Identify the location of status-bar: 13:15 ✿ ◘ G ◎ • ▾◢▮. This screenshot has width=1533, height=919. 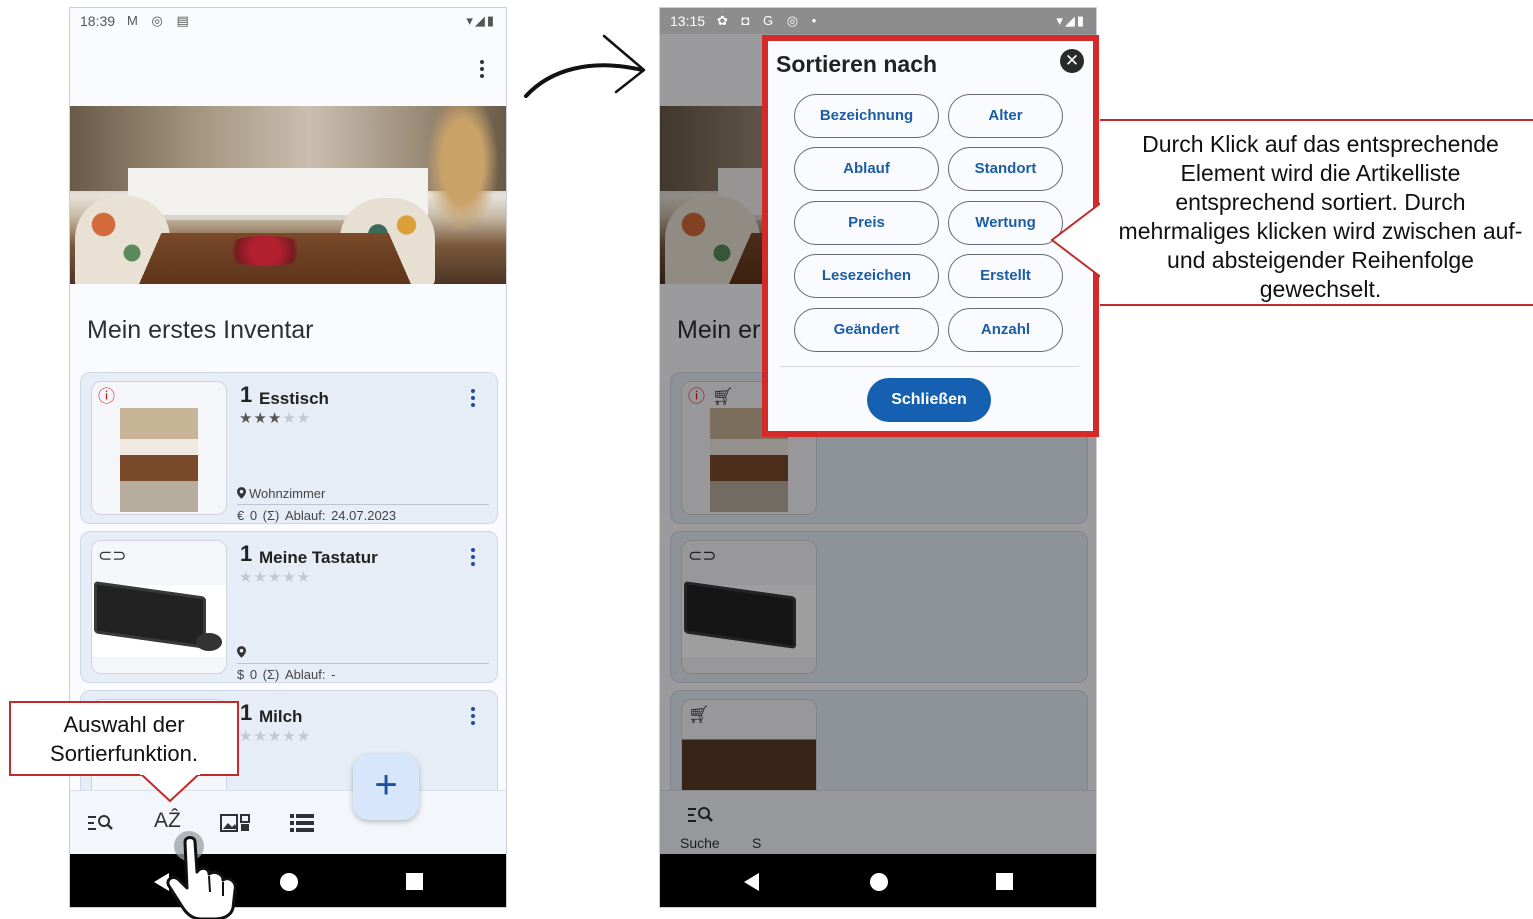
(878, 21).